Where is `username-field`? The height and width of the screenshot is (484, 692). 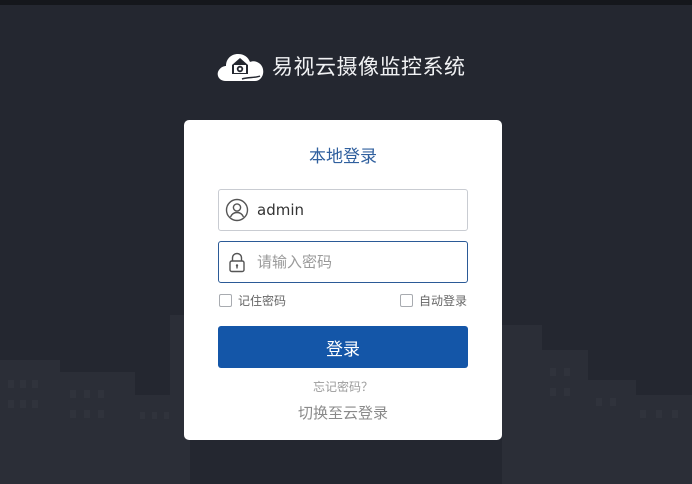 username-field is located at coordinates (343, 210).